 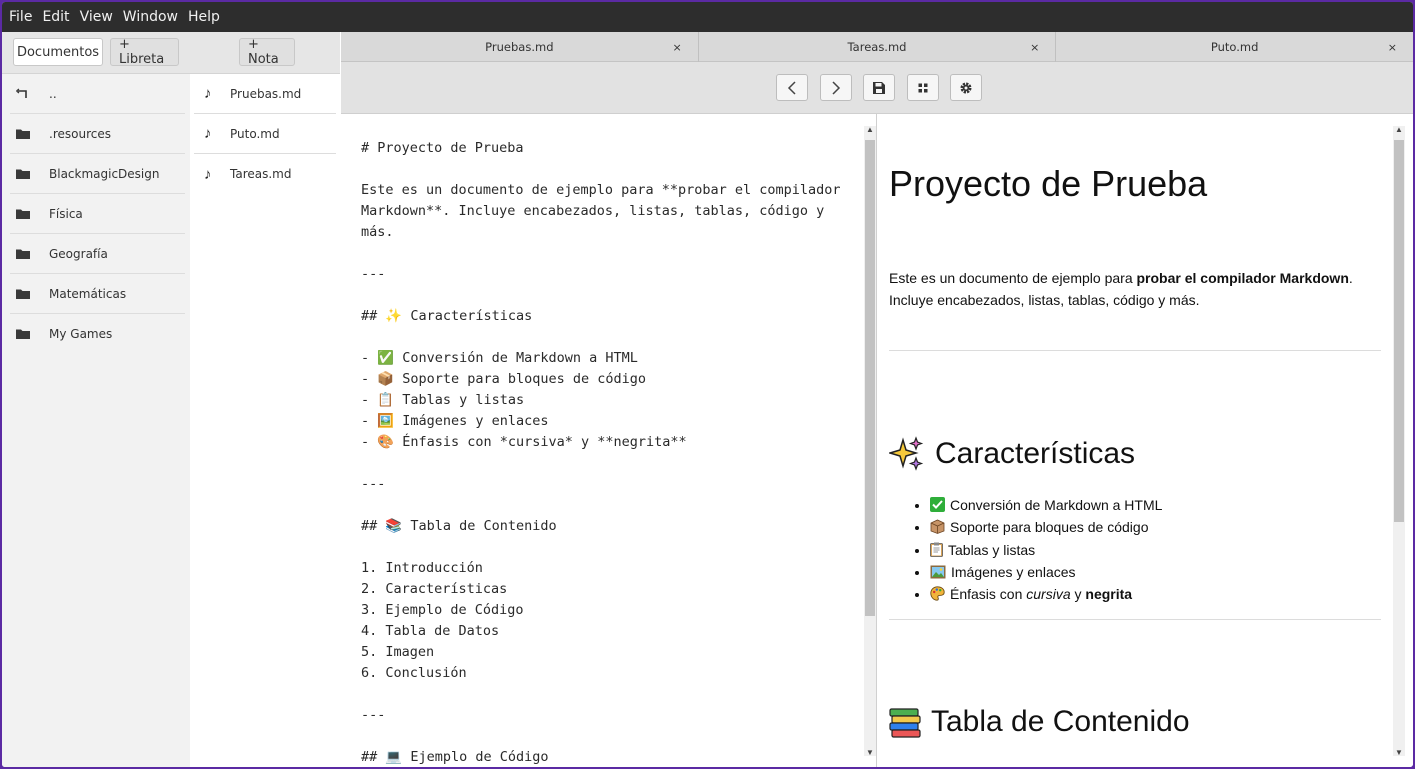 I want to click on tab-puto: Puto.md ×, so click(x=1234, y=47).